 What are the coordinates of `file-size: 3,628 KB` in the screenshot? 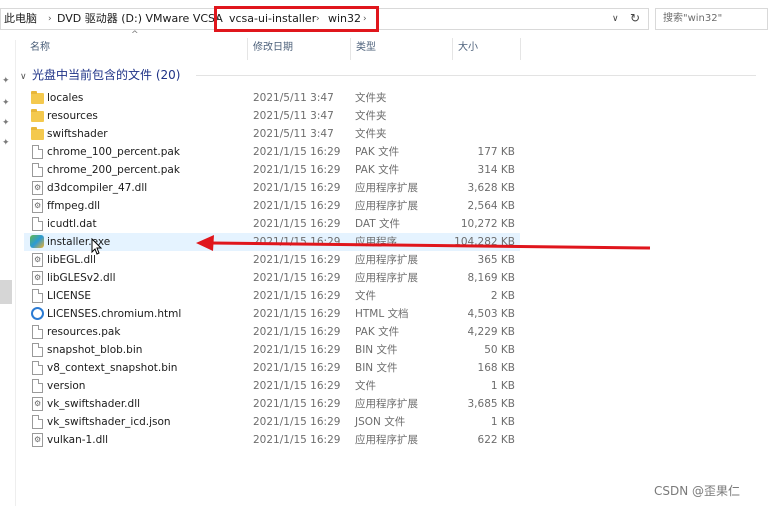 It's located at (491, 188).